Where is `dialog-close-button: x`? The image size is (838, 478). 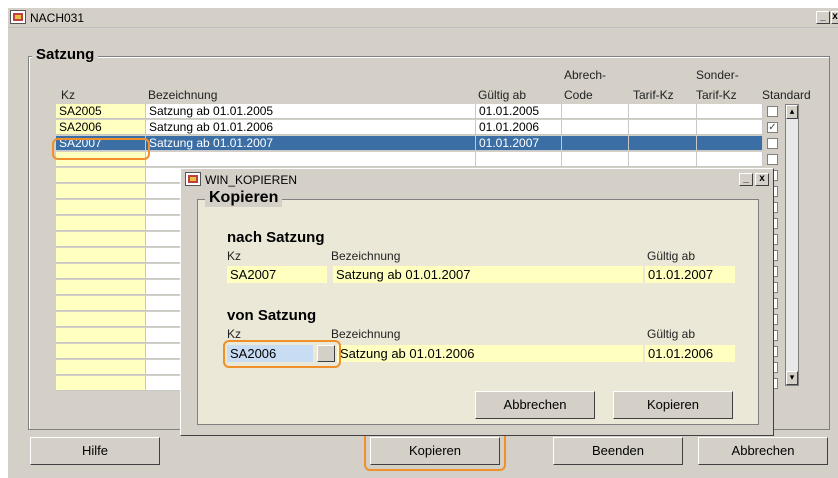 dialog-close-button: x is located at coordinates (762, 179).